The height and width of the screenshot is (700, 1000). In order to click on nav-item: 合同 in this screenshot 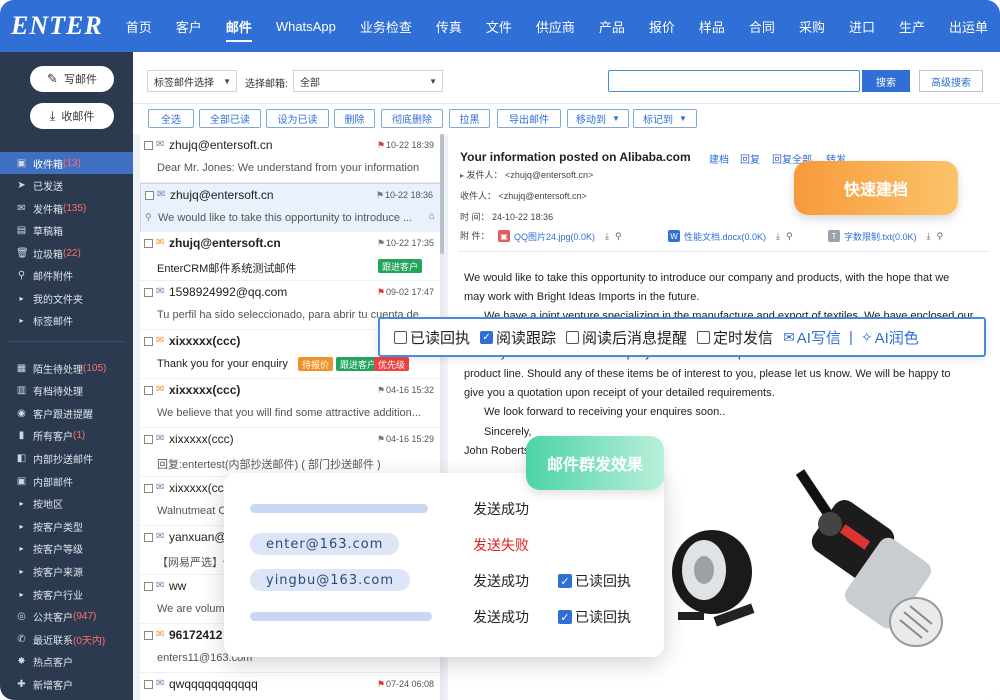, I will do `click(762, 26)`.